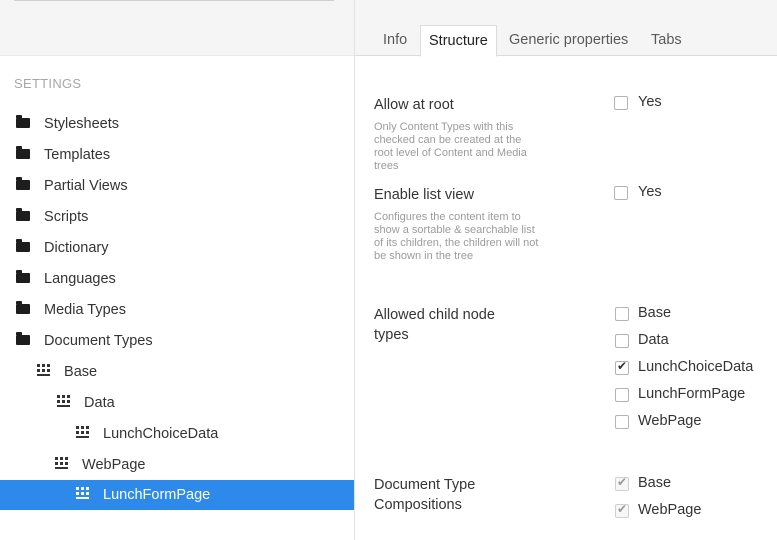 Image resolution: width=777 pixels, height=540 pixels. I want to click on compositions-label: Document Type Compositions, so click(425, 495).